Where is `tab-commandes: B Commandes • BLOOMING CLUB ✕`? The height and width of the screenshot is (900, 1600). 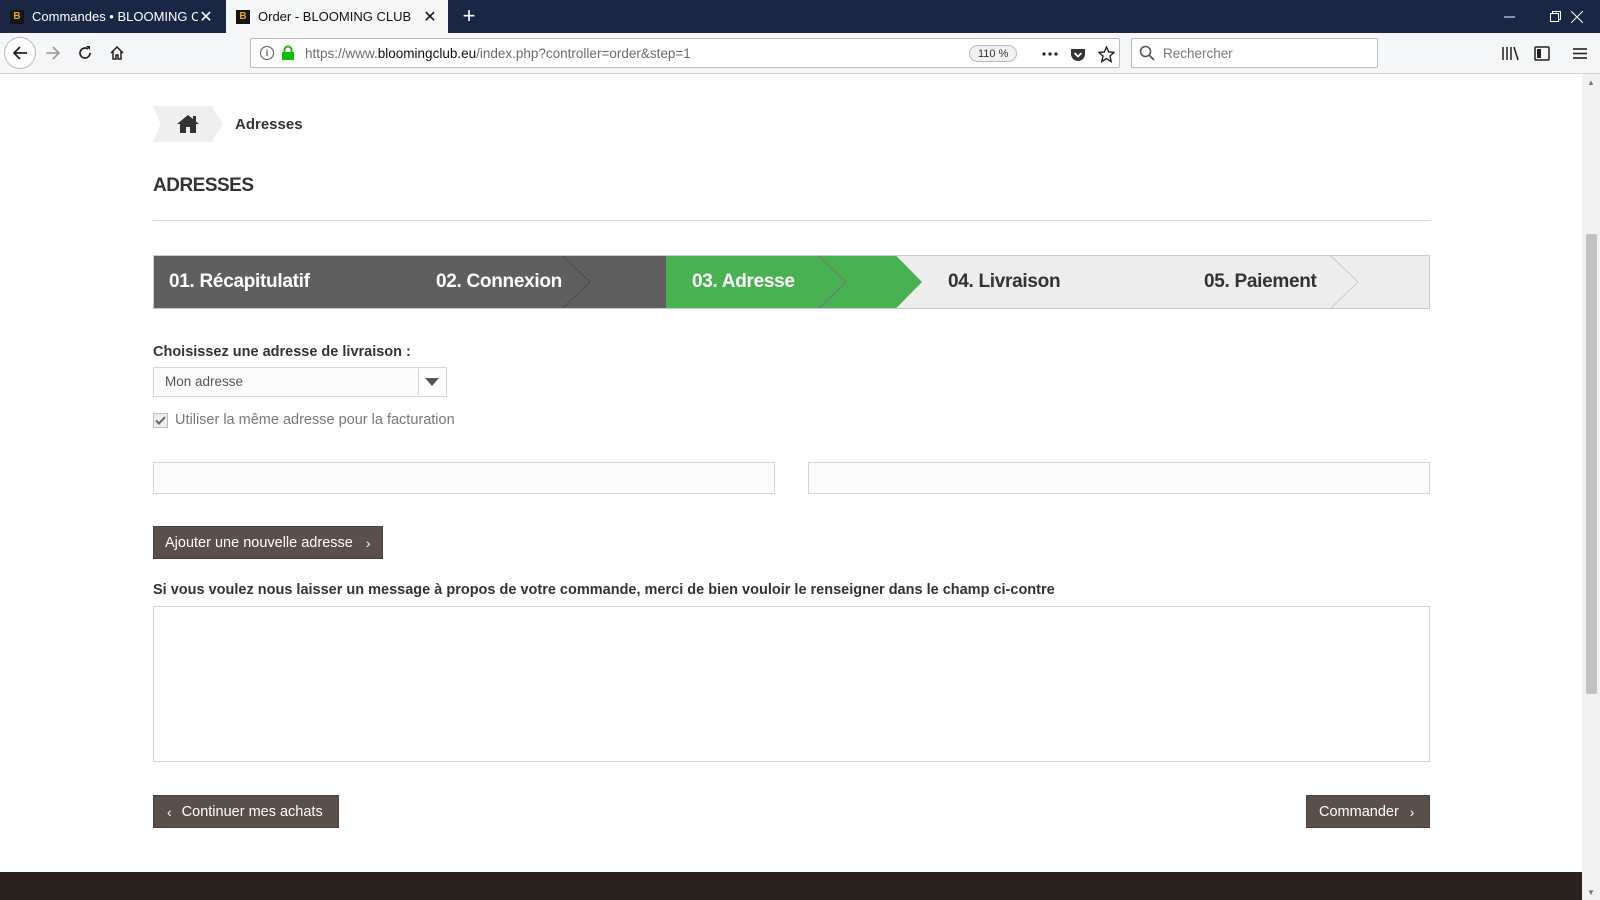 tab-commandes: B Commandes • BLOOMING CLUB ✕ is located at coordinates (112, 16).